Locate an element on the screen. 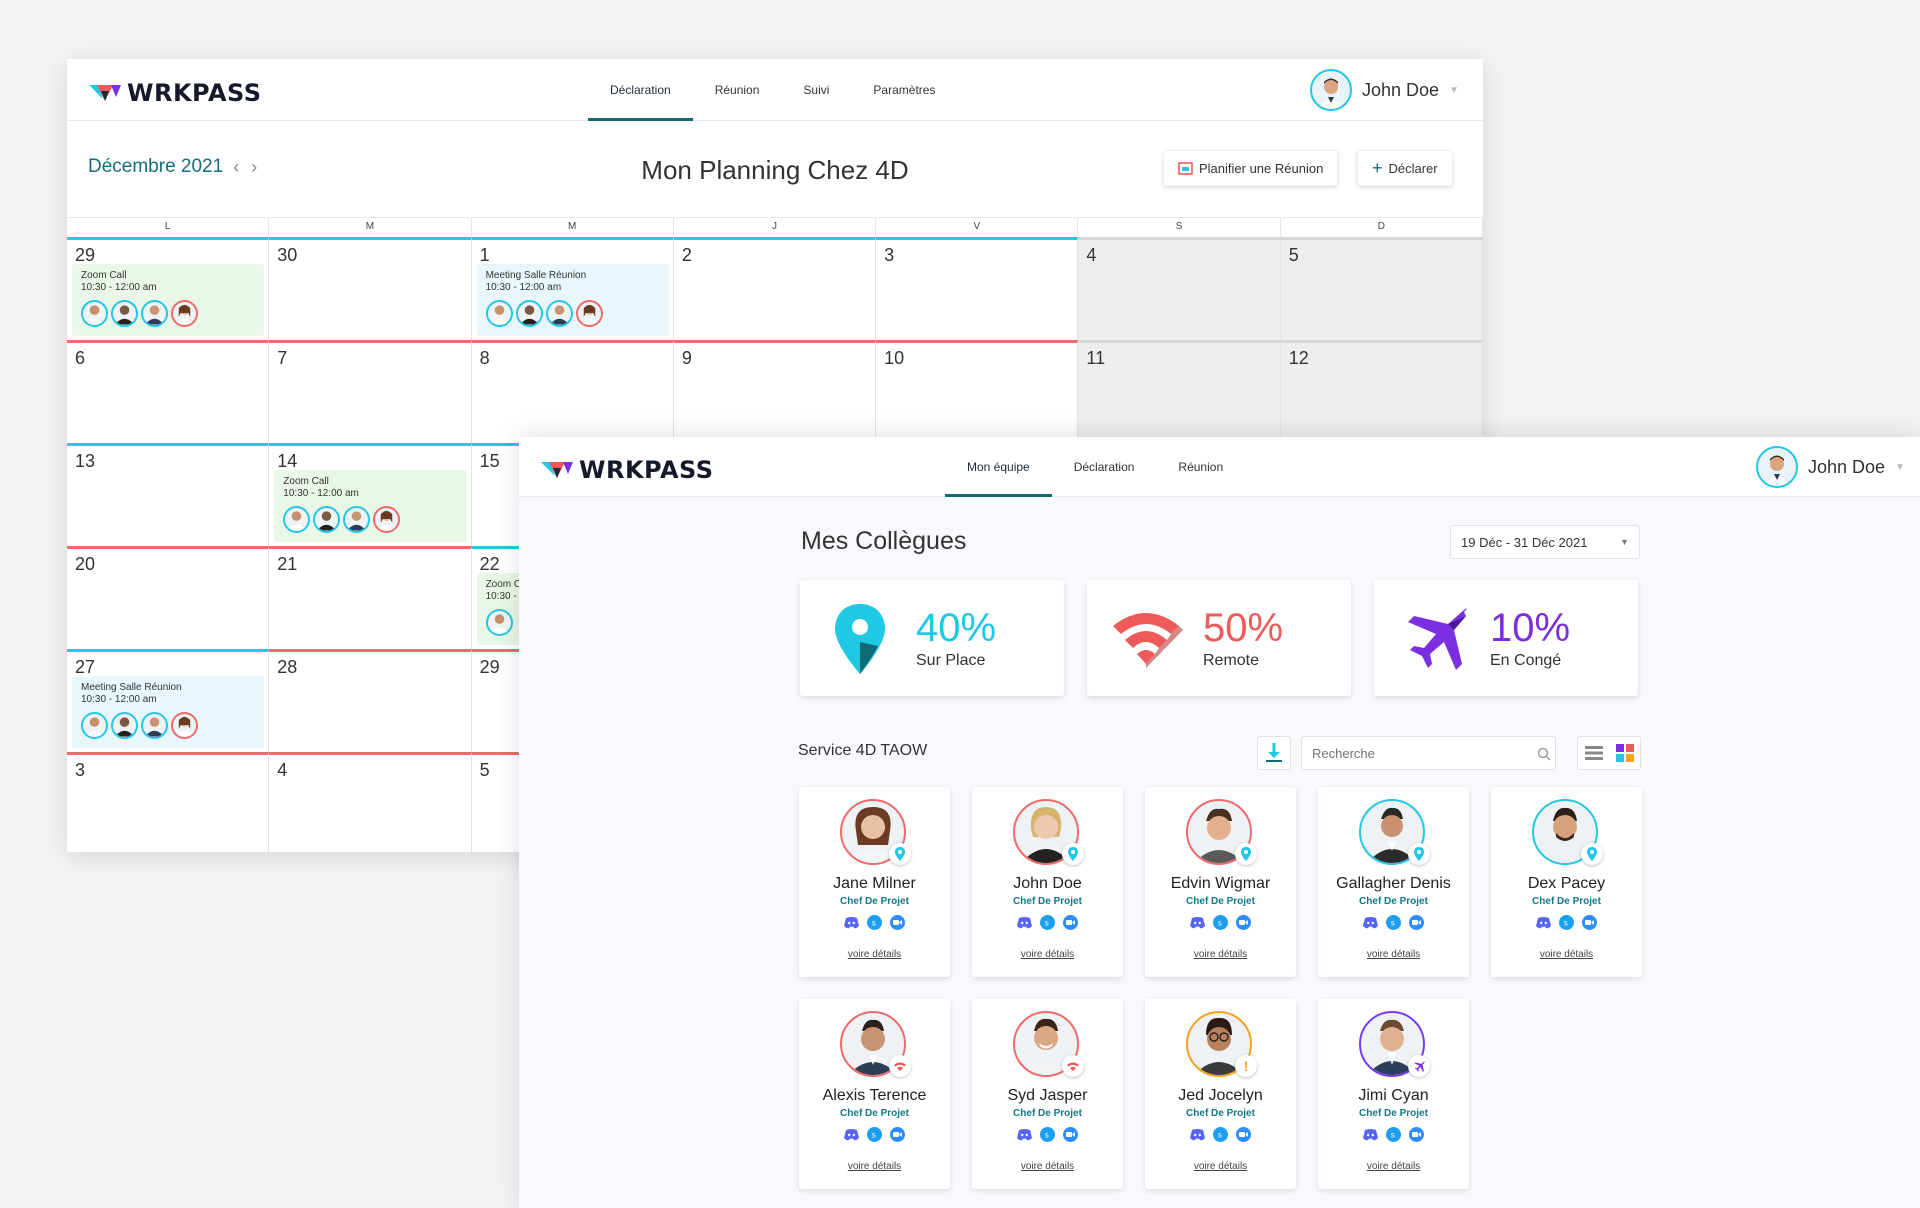 This screenshot has width=1920, height=1208. date-range-select: 19 Déc - 31 Déc 2021 ▼ is located at coordinates (1545, 542).